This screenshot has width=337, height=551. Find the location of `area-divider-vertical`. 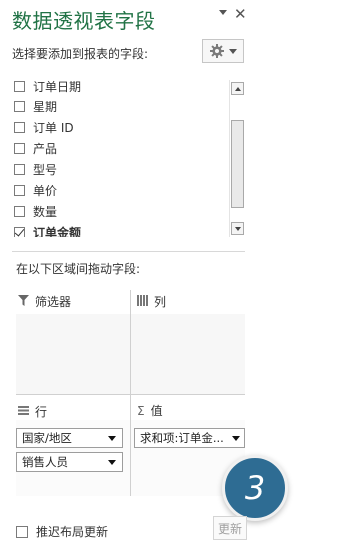

area-divider-vertical is located at coordinates (130, 393).